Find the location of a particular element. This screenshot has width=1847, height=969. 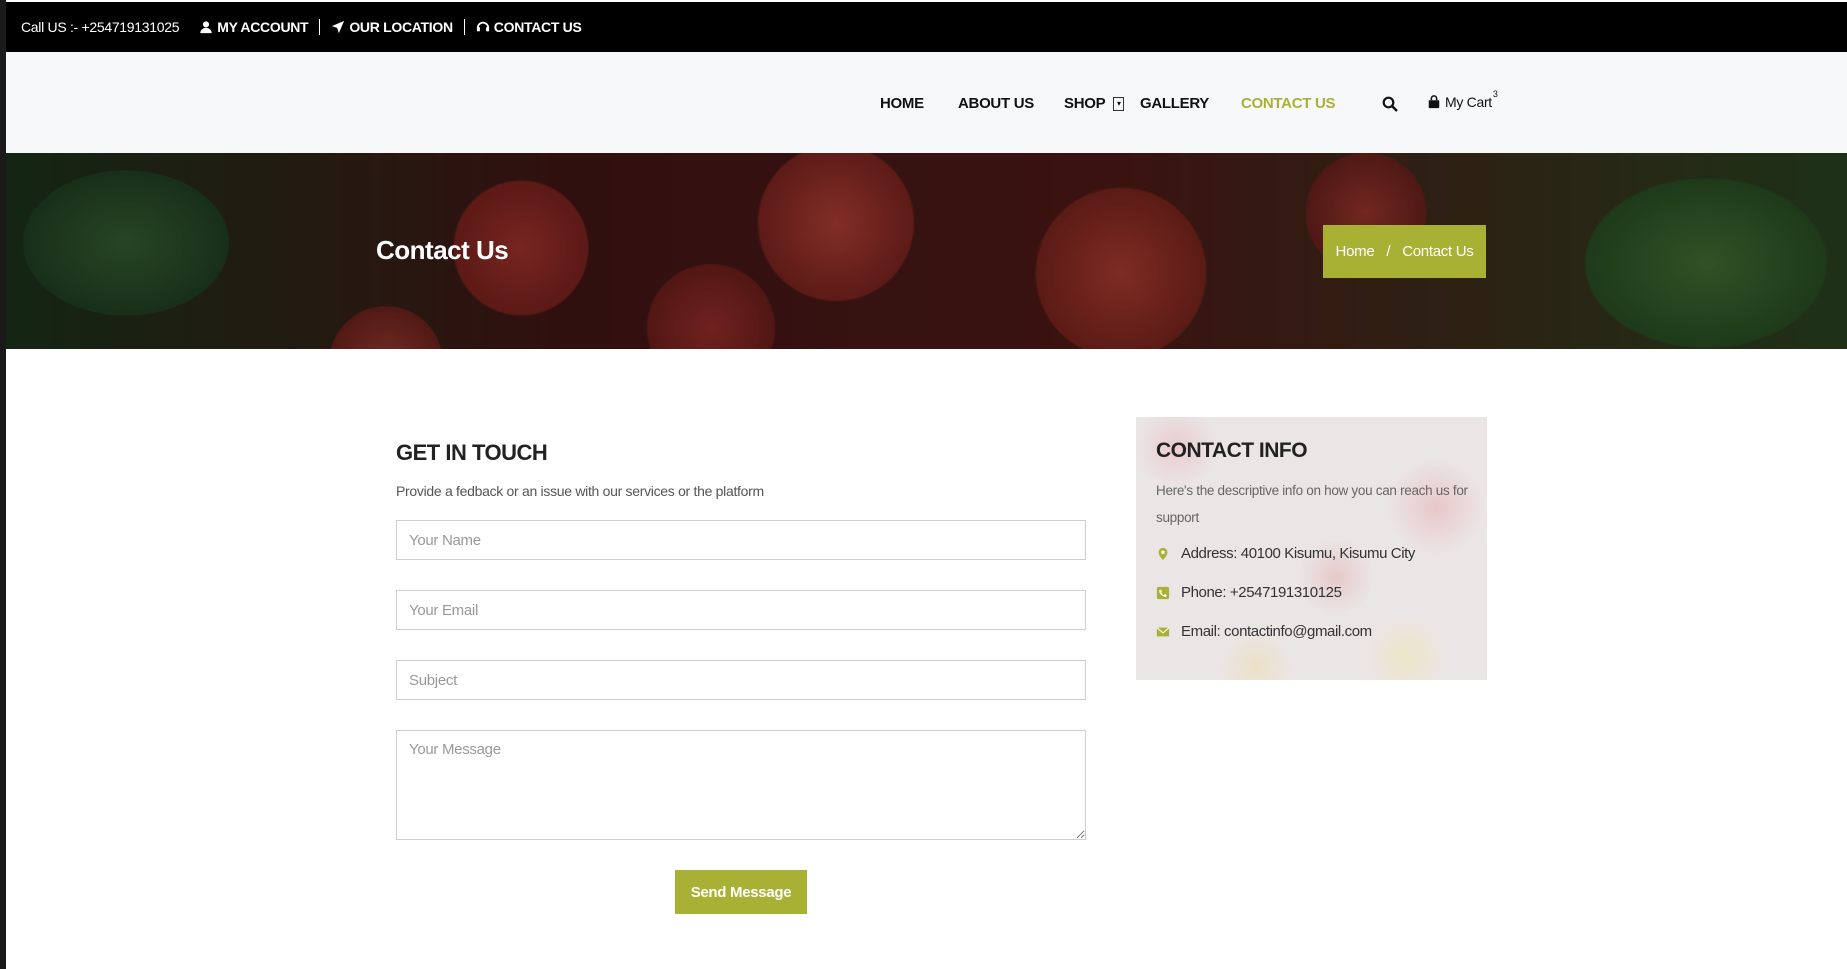

cart-link: My Cart 3 is located at coordinates (1462, 99).